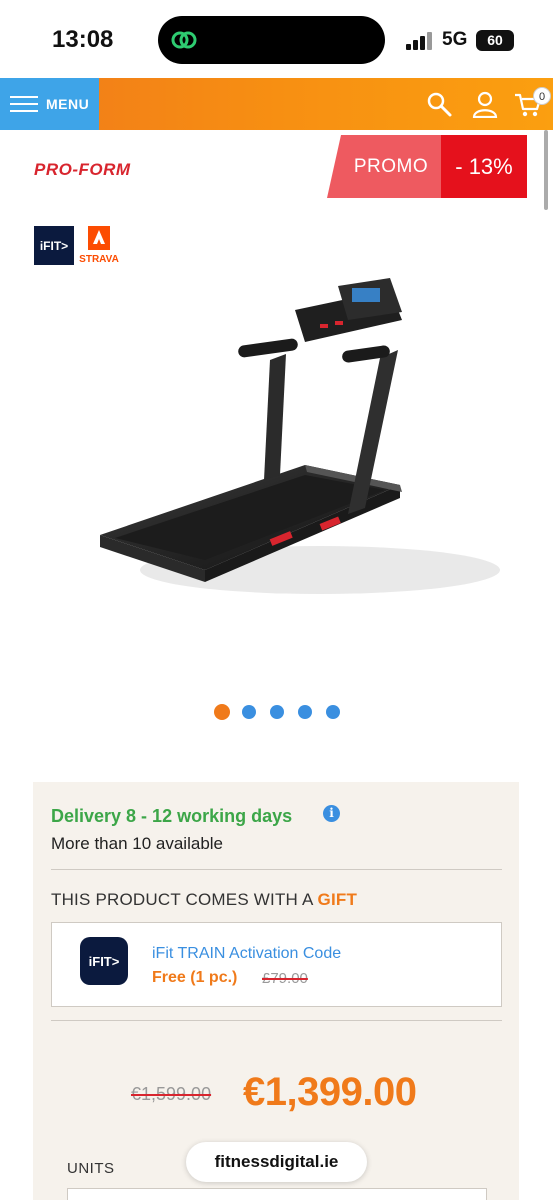 This screenshot has height=1200, width=553. I want to click on browser-address-pill: fitnessdigital.ie, so click(276, 1162).